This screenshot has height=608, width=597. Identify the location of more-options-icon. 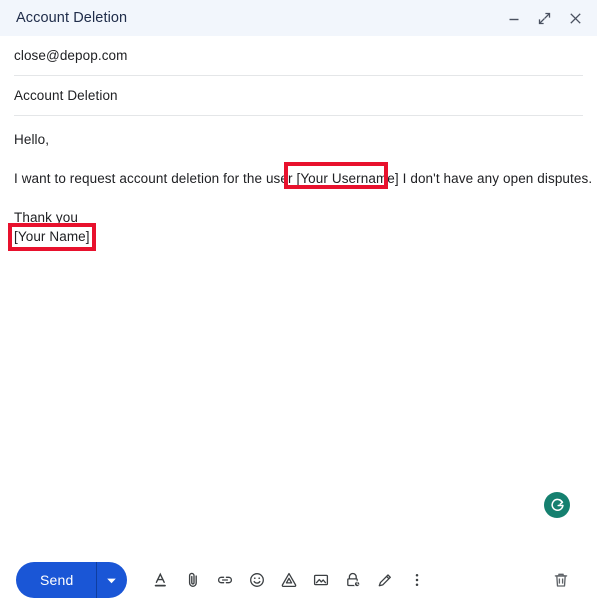
(417, 580).